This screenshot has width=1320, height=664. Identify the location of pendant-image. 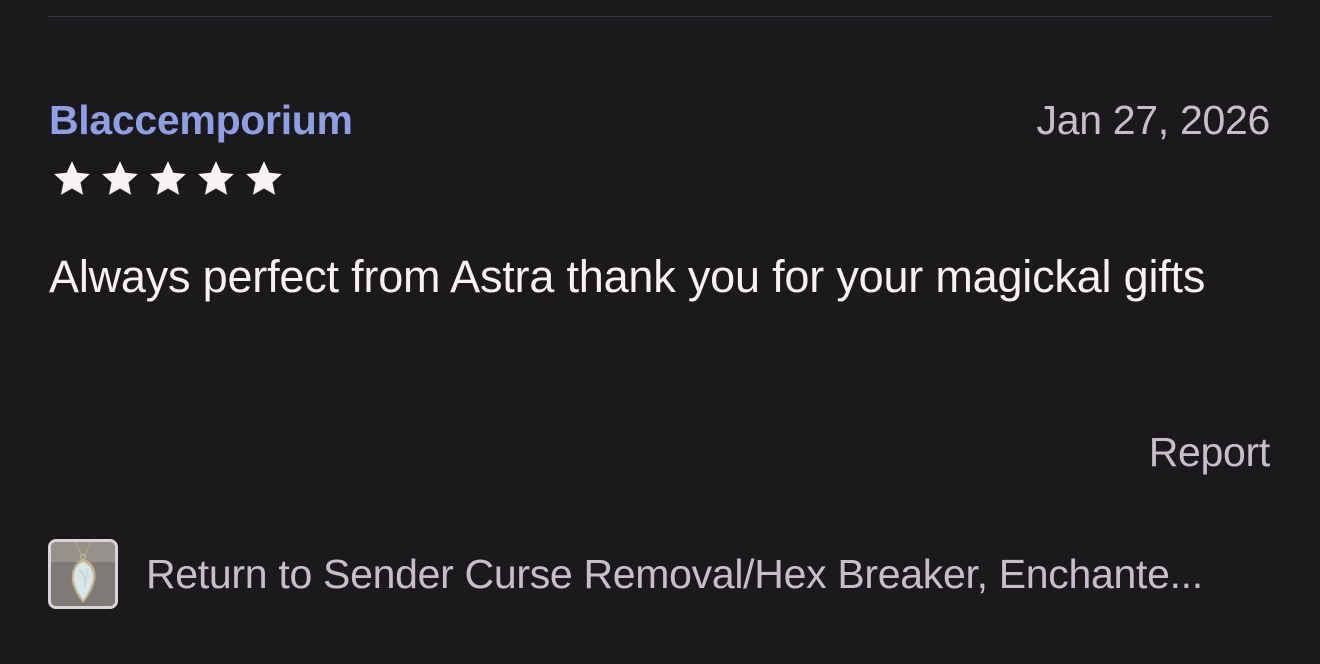
(83, 574).